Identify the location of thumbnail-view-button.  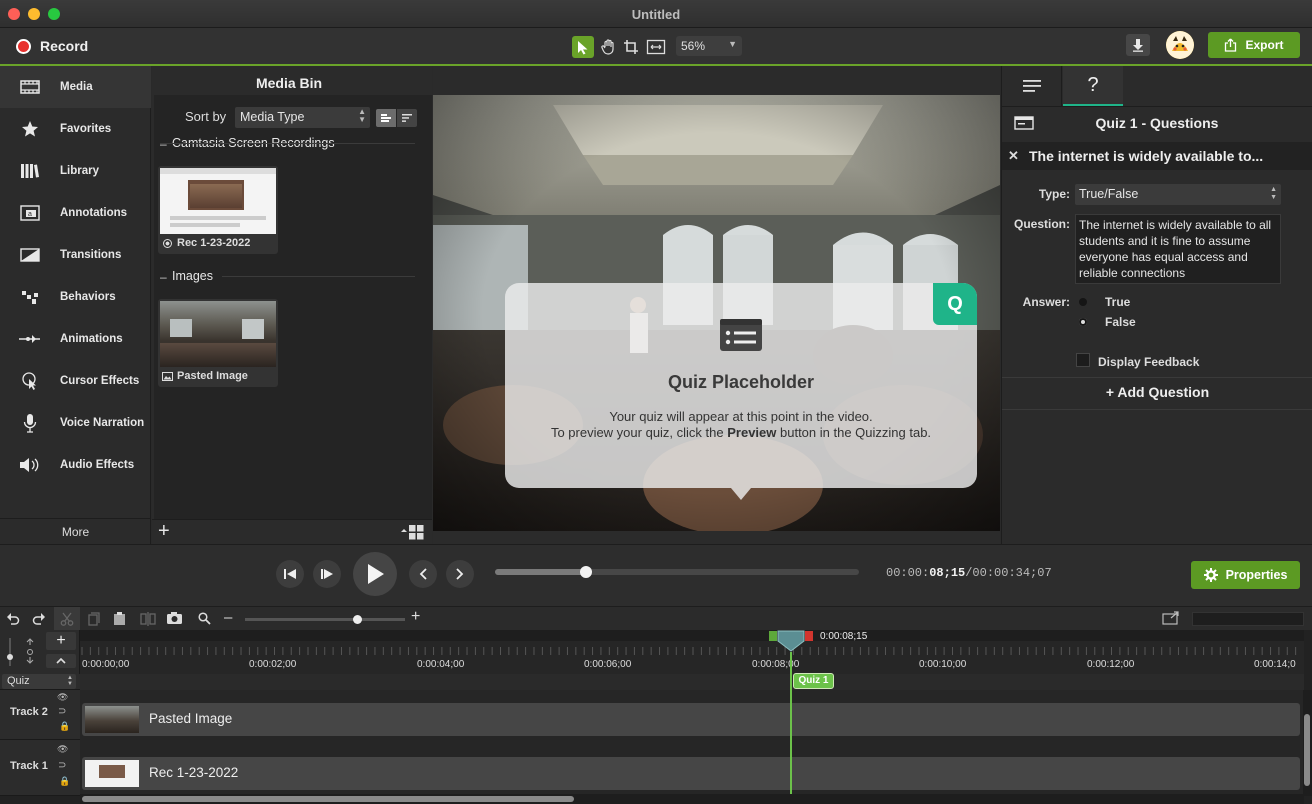
(386, 118).